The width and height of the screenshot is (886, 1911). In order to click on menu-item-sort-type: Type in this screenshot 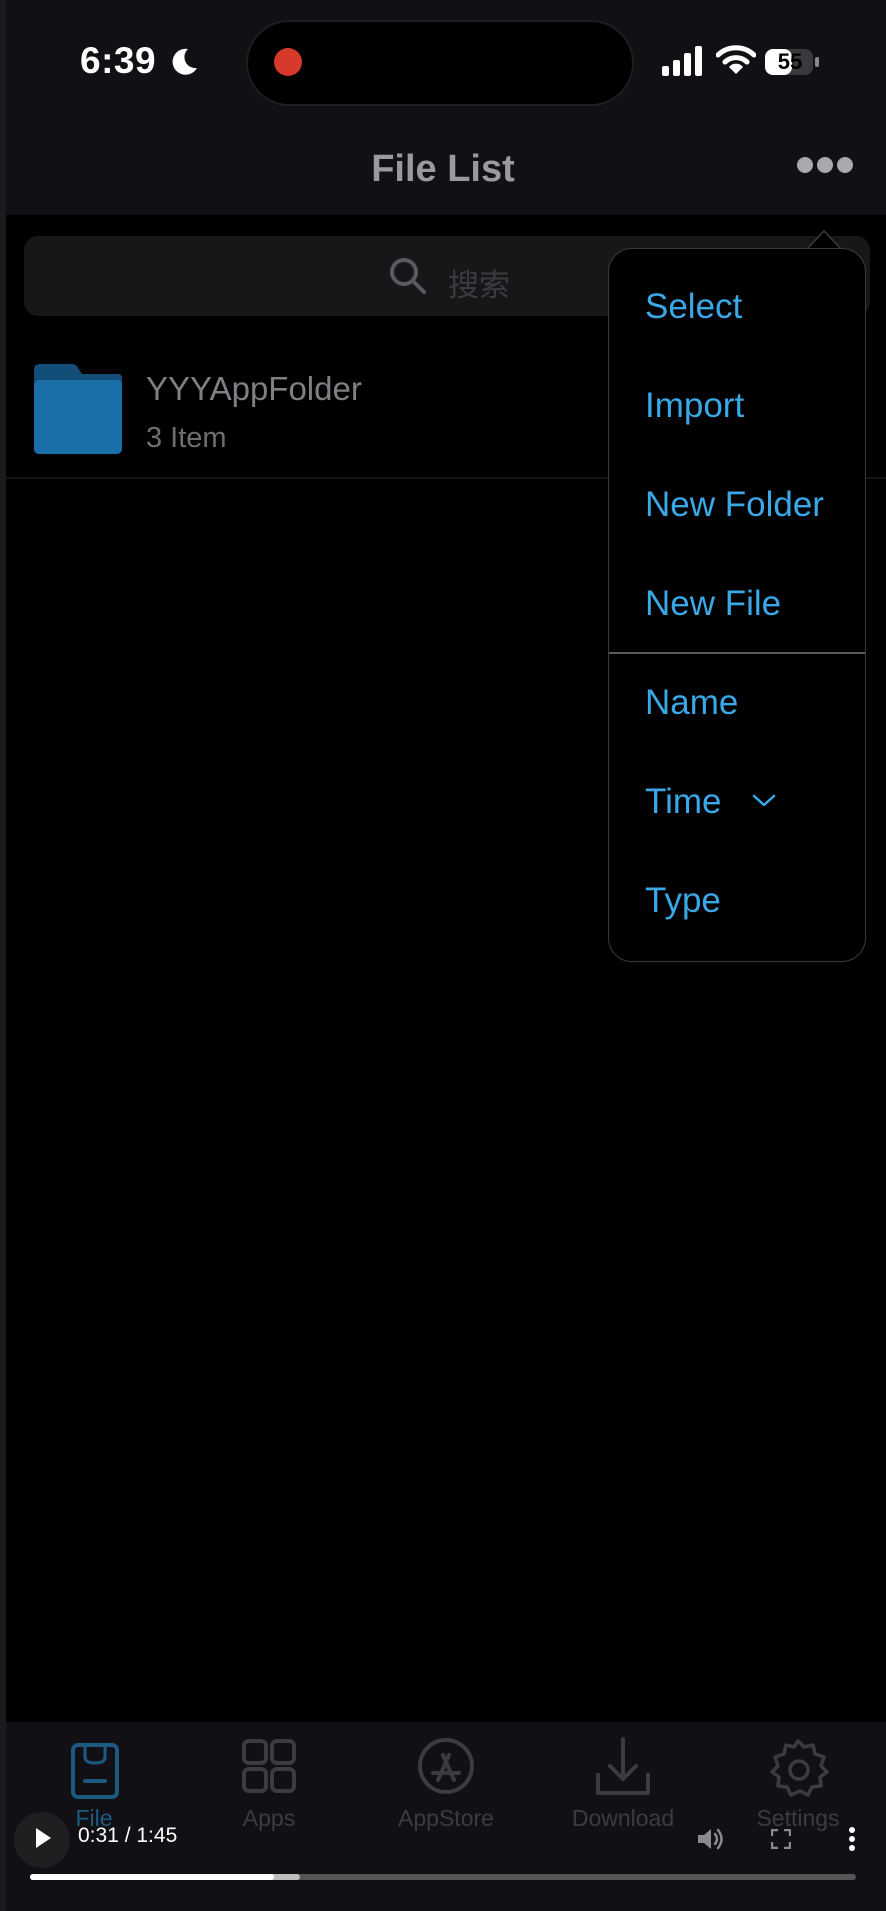, I will do `click(683, 901)`.